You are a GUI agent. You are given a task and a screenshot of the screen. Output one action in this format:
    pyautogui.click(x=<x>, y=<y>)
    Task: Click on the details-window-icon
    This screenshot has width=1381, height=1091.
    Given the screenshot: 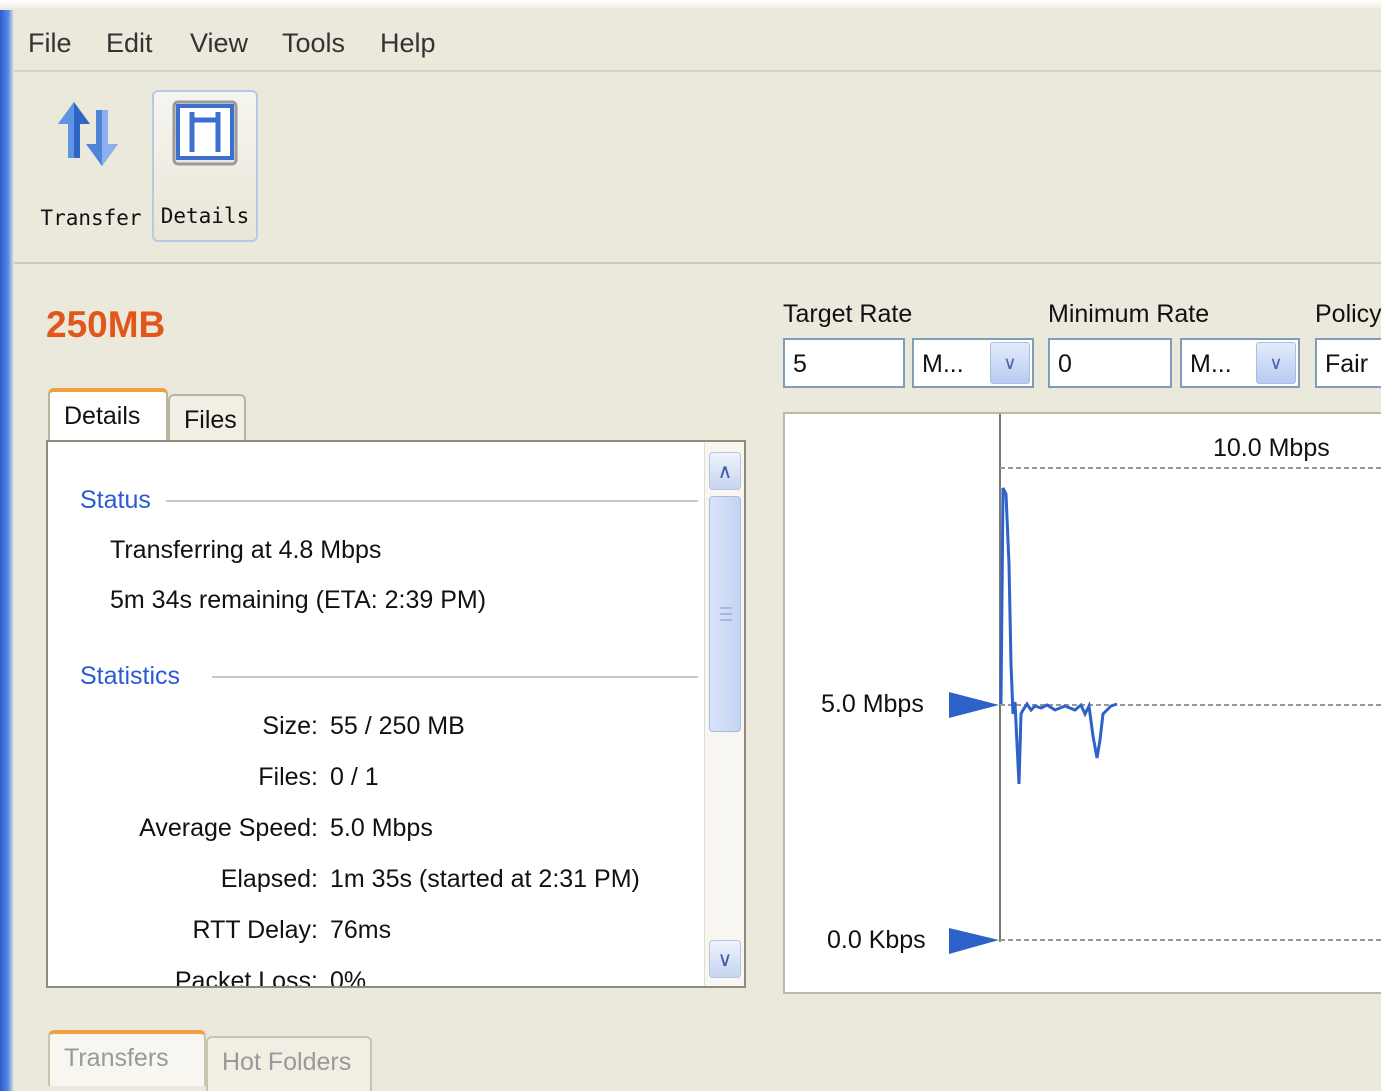 What is the action you would take?
    pyautogui.click(x=205, y=133)
    